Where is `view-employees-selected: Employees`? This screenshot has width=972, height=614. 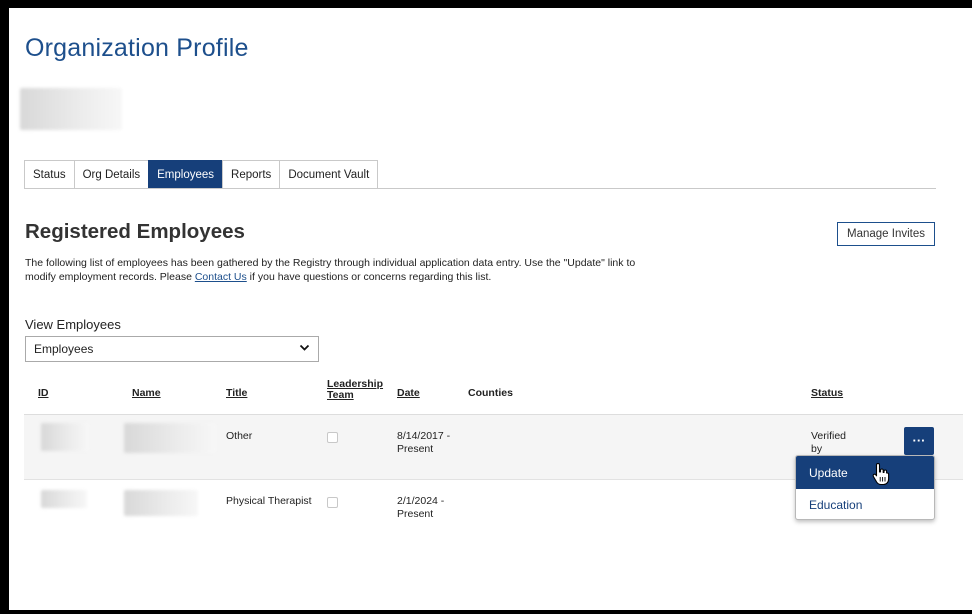
view-employees-selected: Employees is located at coordinates (64, 349).